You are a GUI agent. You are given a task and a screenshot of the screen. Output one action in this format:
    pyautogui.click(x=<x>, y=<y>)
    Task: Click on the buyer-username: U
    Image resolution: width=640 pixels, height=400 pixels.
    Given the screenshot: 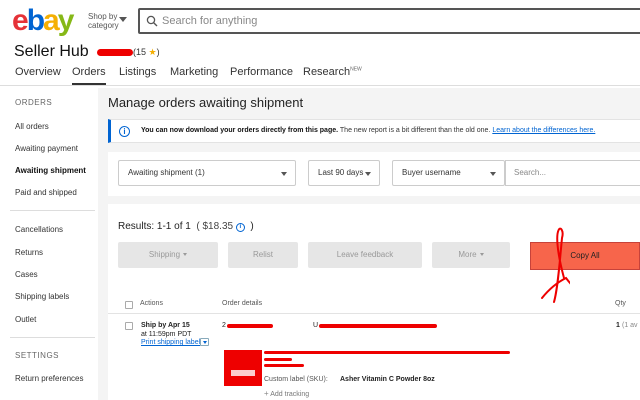 What is the action you would take?
    pyautogui.click(x=315, y=325)
    